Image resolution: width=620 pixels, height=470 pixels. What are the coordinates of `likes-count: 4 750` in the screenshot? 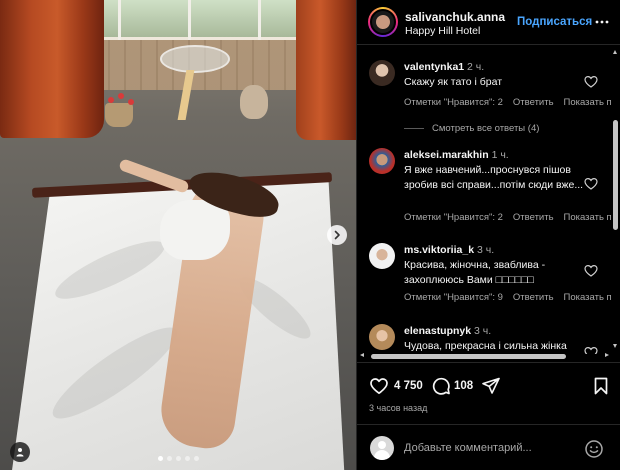 It's located at (408, 386).